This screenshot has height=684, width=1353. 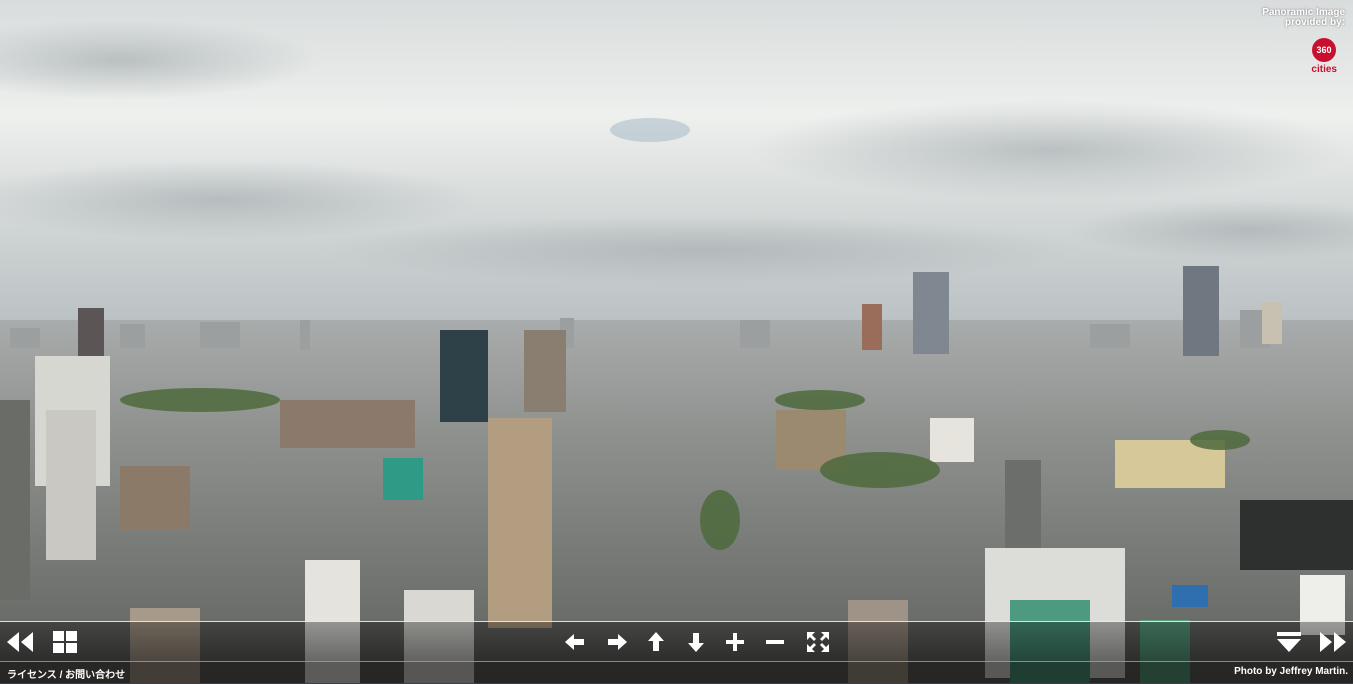 I want to click on zoom-out-button, so click(x=775, y=642).